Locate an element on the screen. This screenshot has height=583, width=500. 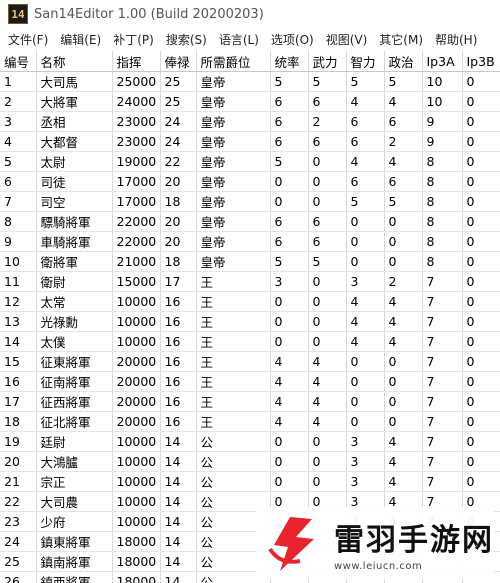
menu-options: 选项(O) is located at coordinates (292, 39).